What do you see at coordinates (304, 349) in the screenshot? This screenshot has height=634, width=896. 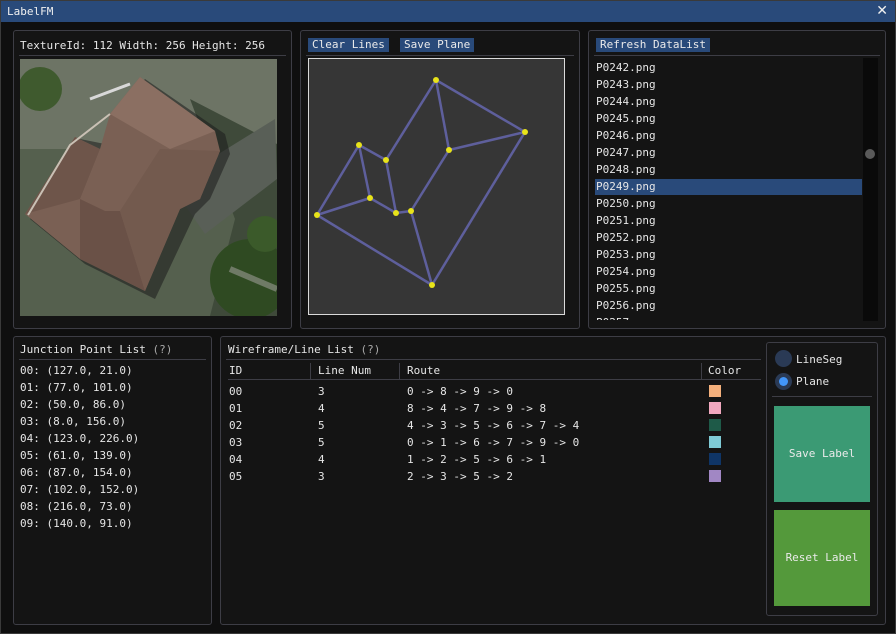 I see `wireframe-title: Wireframe/Line List (?)` at bounding box center [304, 349].